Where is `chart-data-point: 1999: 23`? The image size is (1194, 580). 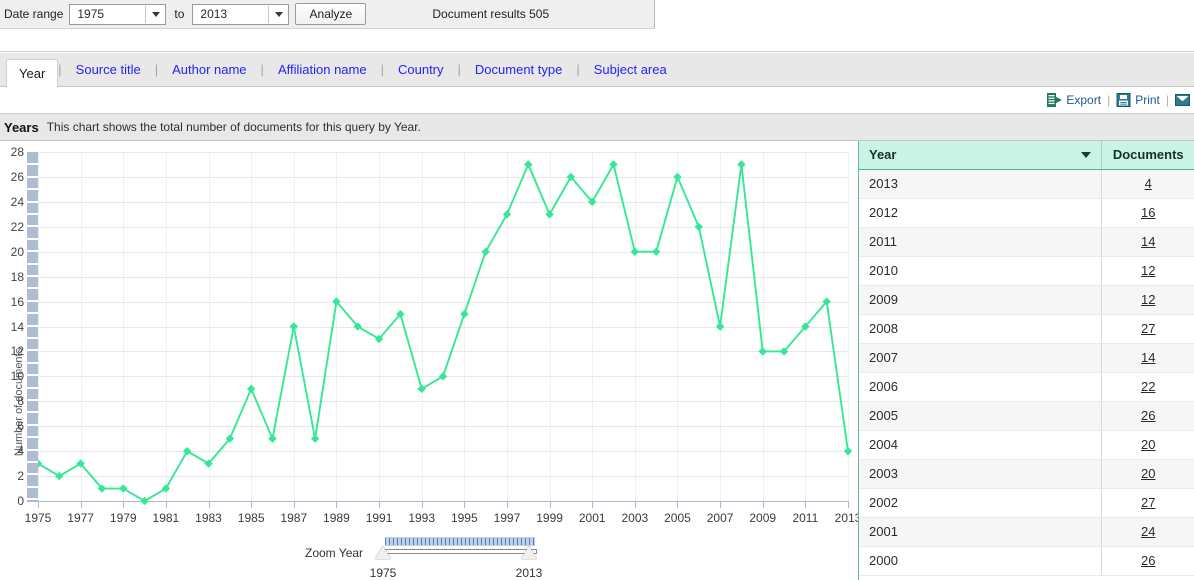 chart-data-point: 1999: 23 is located at coordinates (549, 214).